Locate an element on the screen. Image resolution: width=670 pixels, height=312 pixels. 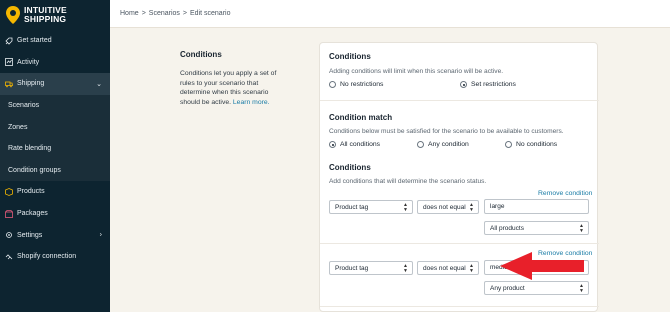
radio-any-condition: Any condition is located at coordinates (443, 144).